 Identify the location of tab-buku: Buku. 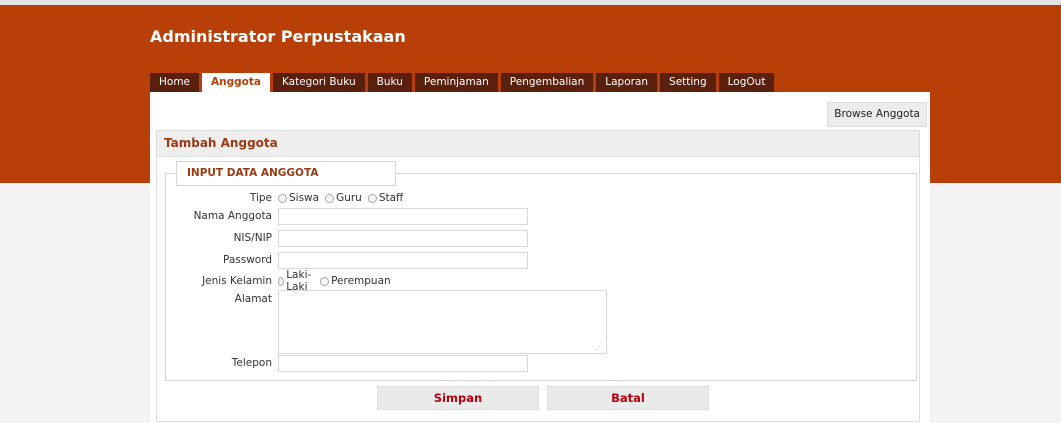
(389, 82).